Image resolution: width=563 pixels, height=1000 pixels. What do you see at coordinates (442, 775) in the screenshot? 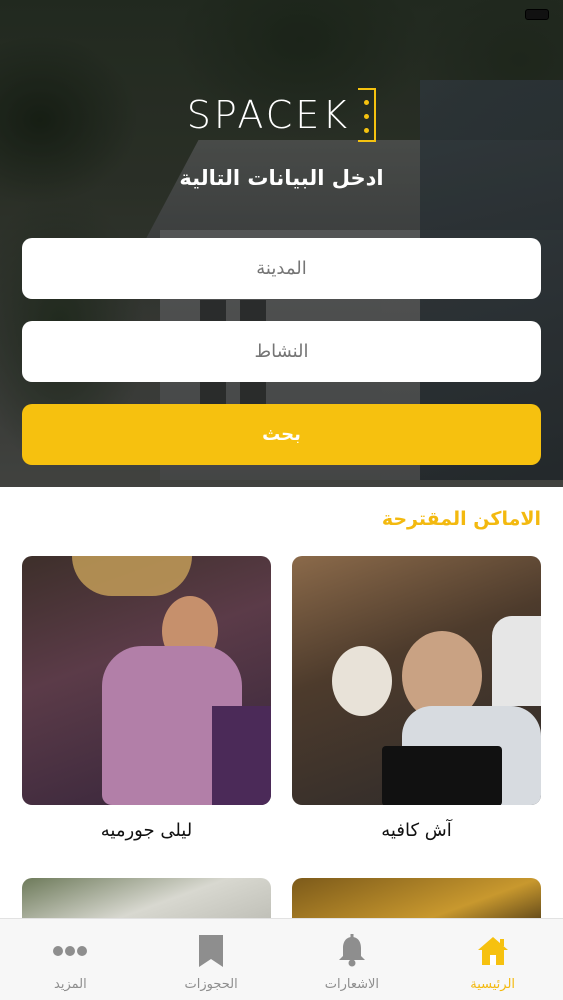
I see `photo-laptop` at bounding box center [442, 775].